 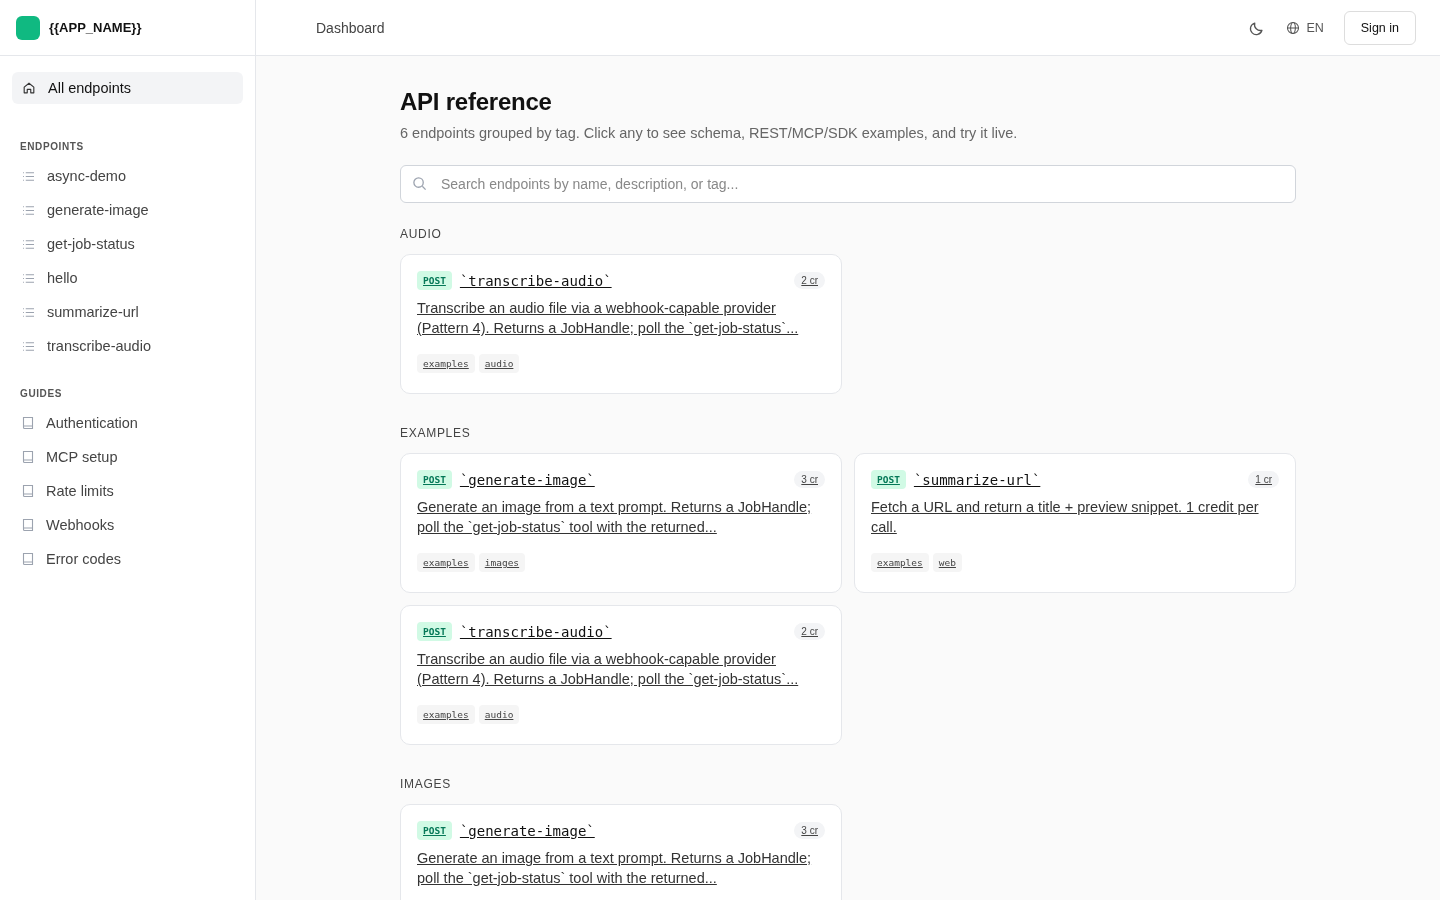 I want to click on sign-in-button: Sign in, so click(x=1379, y=27).